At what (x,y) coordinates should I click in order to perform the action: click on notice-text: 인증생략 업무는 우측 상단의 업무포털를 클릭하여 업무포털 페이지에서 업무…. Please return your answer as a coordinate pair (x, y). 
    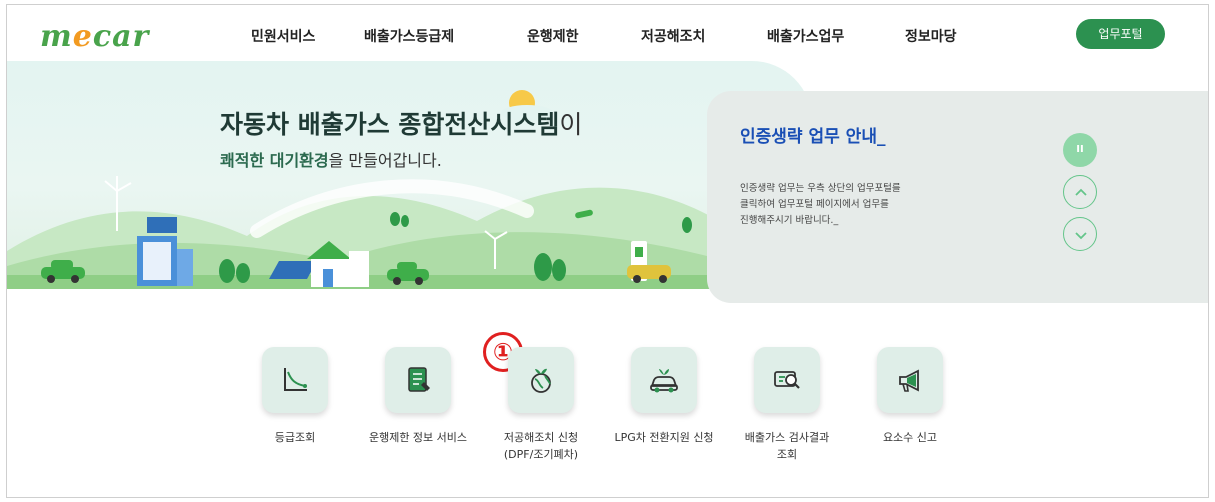
    Looking at the image, I should click on (860, 205).